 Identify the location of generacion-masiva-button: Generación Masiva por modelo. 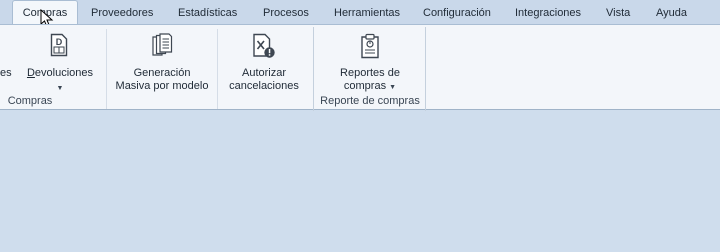
(162, 59).